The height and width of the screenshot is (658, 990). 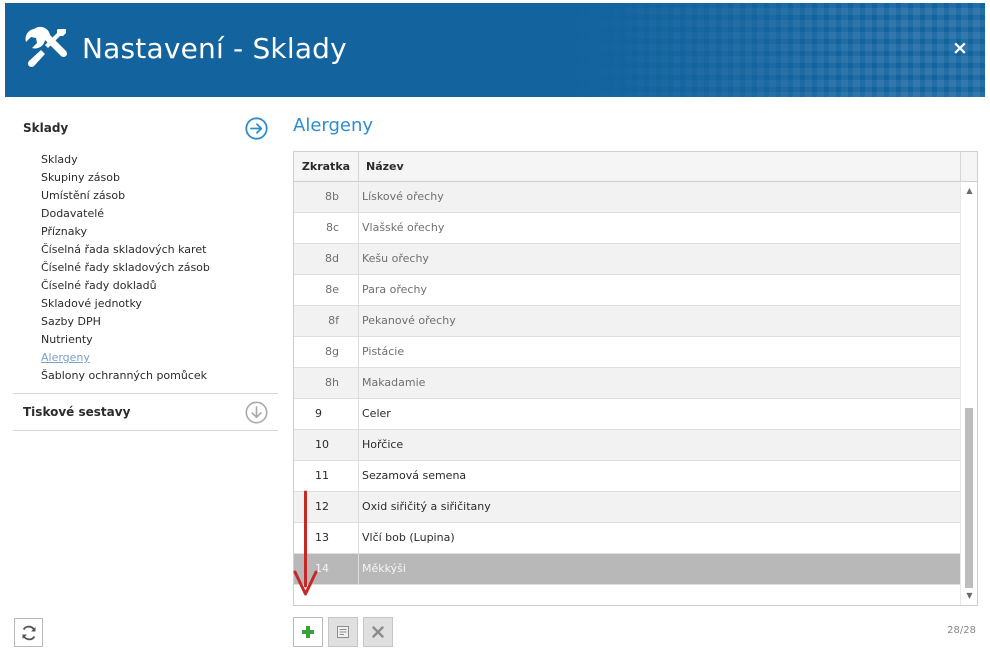 I want to click on table-row: 8e Para ořechy, so click(x=627, y=290).